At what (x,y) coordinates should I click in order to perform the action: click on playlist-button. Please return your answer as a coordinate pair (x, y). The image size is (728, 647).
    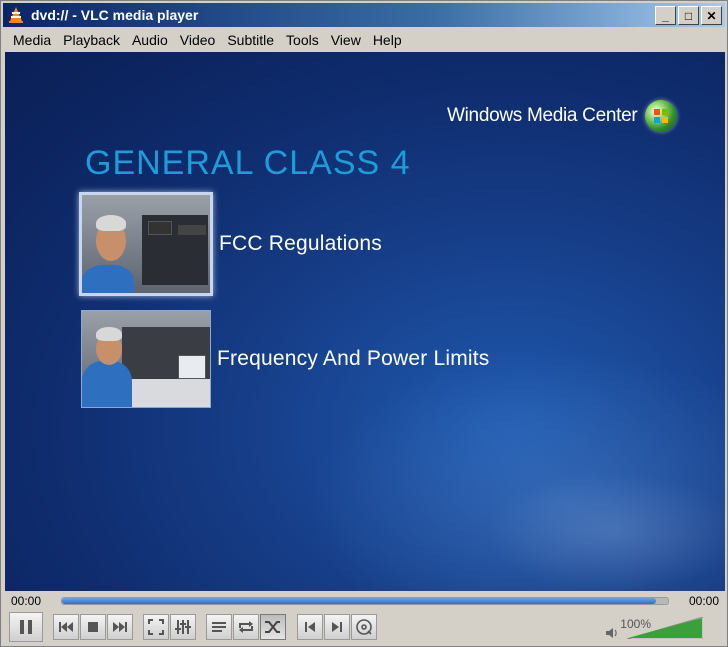
    Looking at the image, I should click on (219, 627).